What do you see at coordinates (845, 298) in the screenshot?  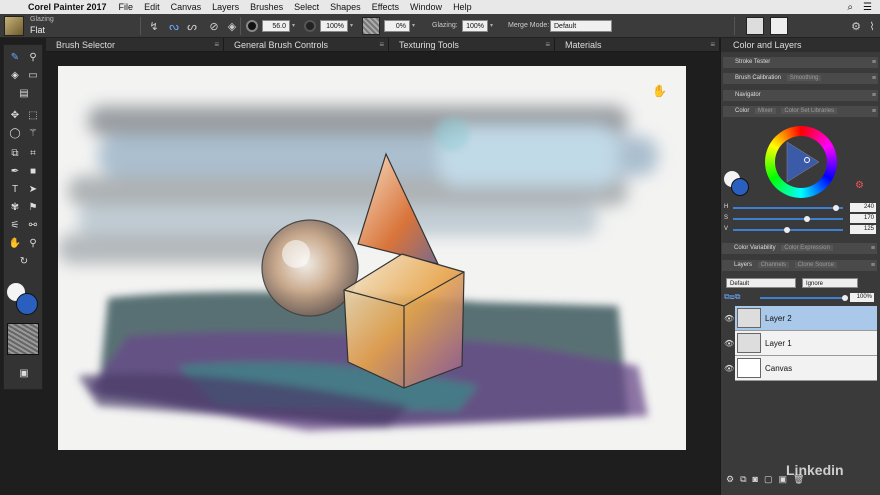 I see `layer-opacity-knob` at bounding box center [845, 298].